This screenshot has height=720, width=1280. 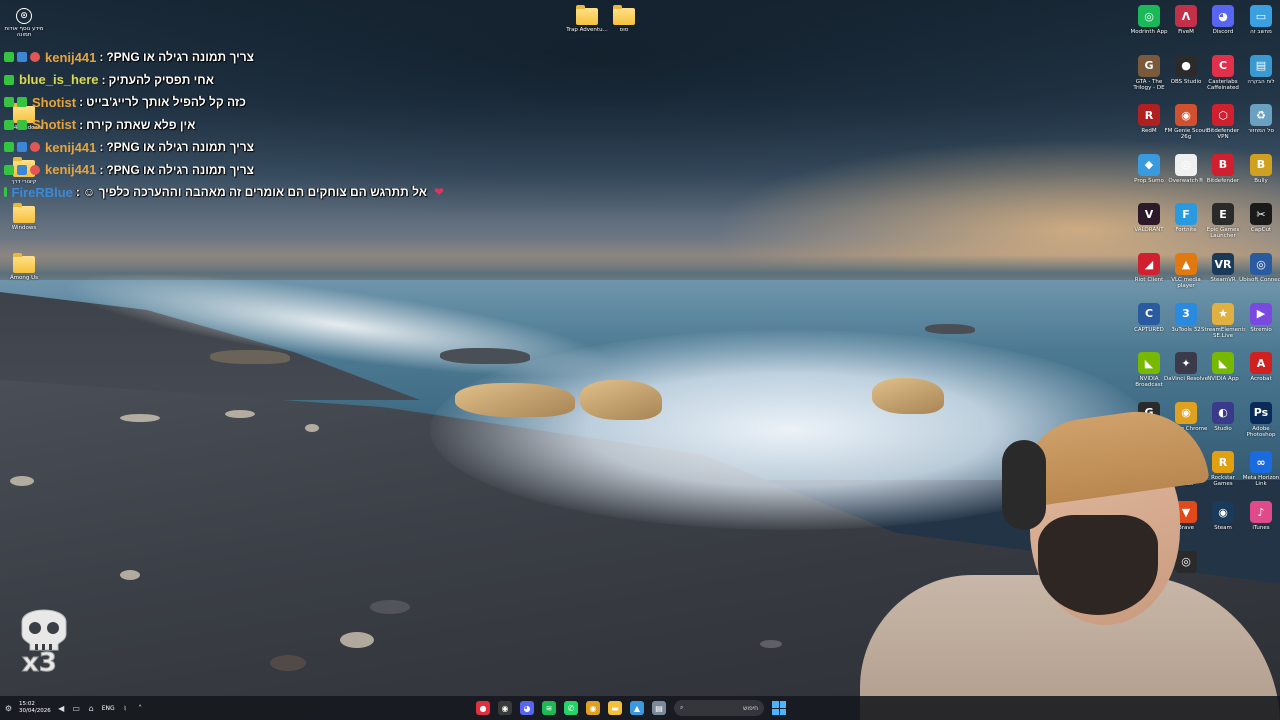 I want to click on app-icon: ⬡, so click(x=1223, y=115).